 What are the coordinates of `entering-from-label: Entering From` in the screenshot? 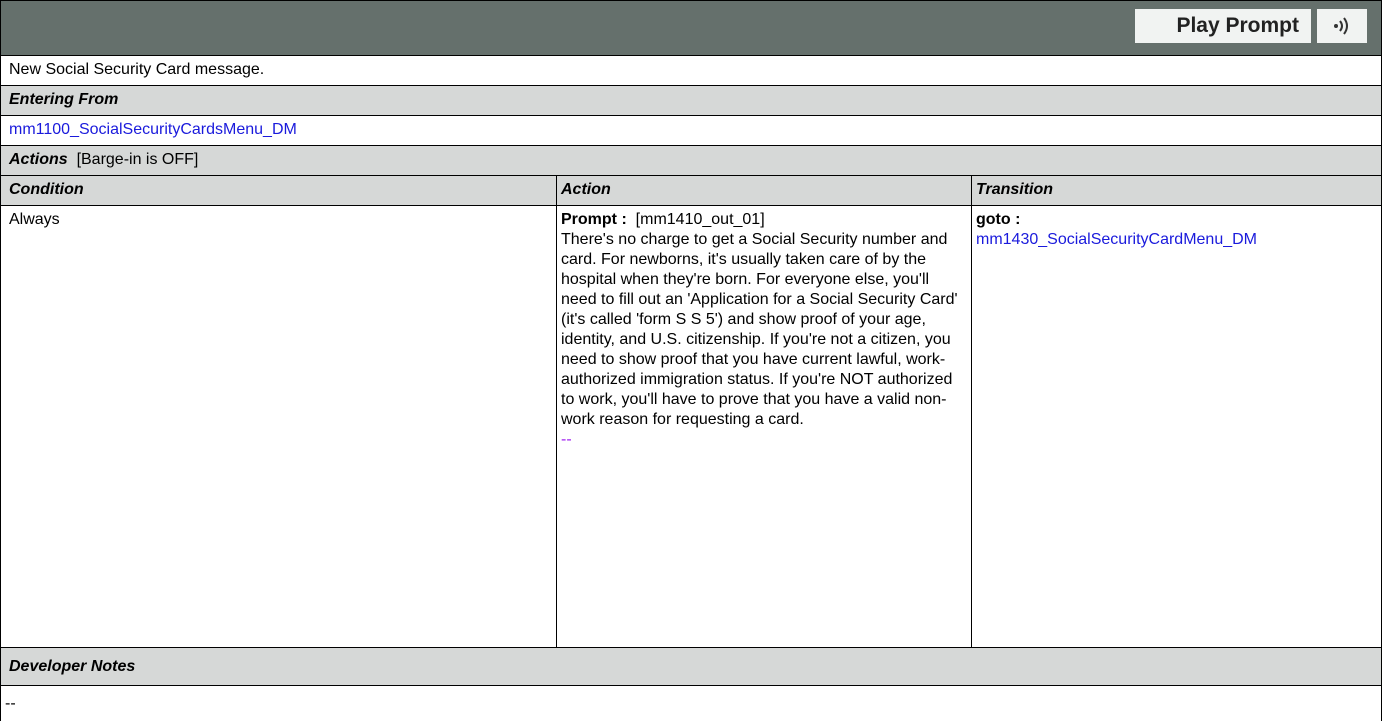 It's located at (64, 99).